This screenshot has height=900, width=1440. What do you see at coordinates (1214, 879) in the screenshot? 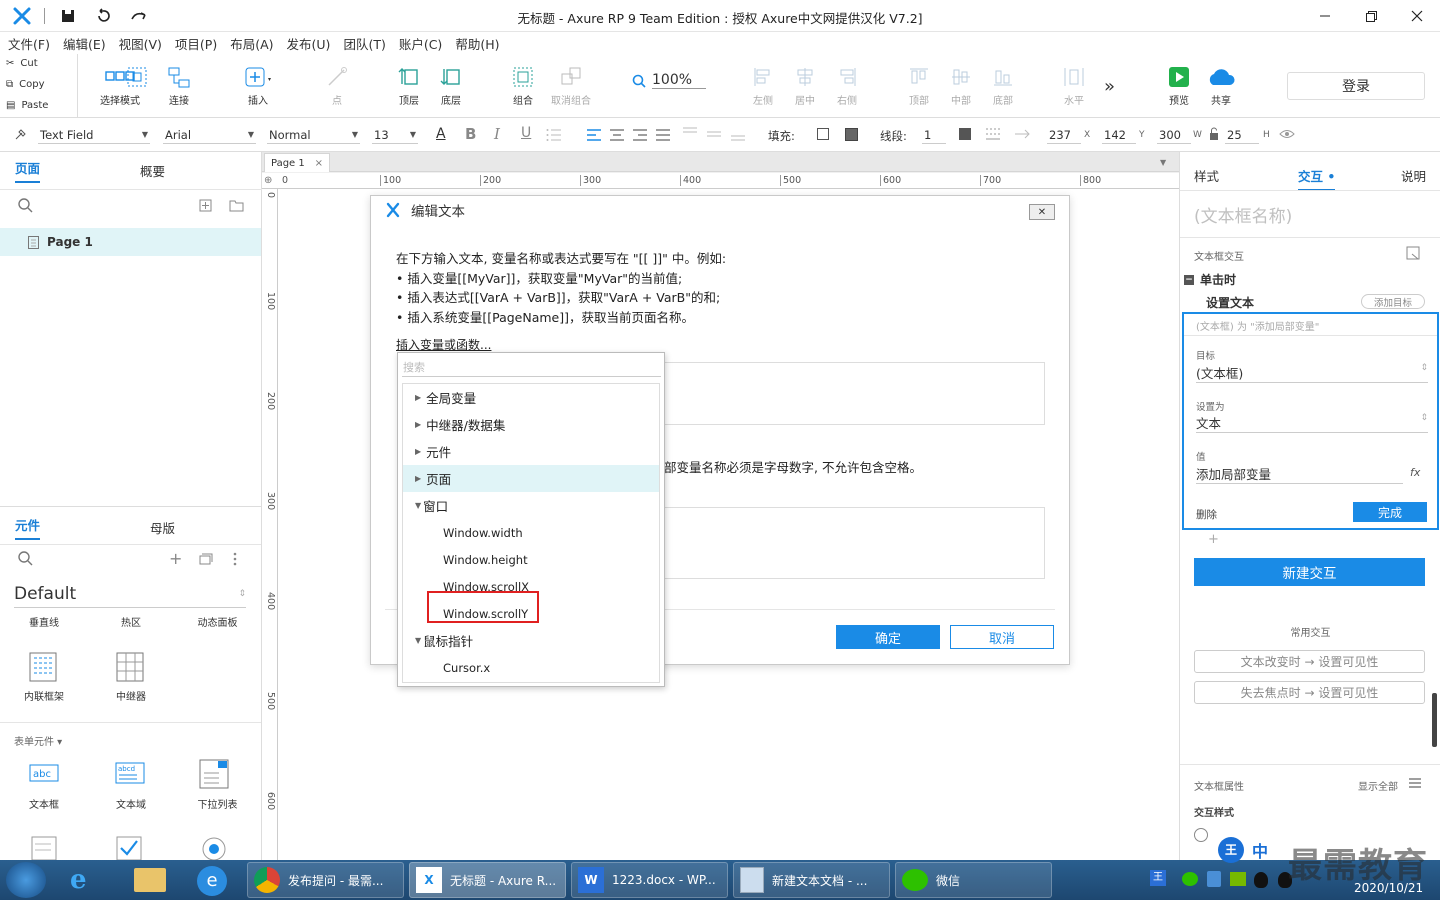
I see `tray-shield-icon` at bounding box center [1214, 879].